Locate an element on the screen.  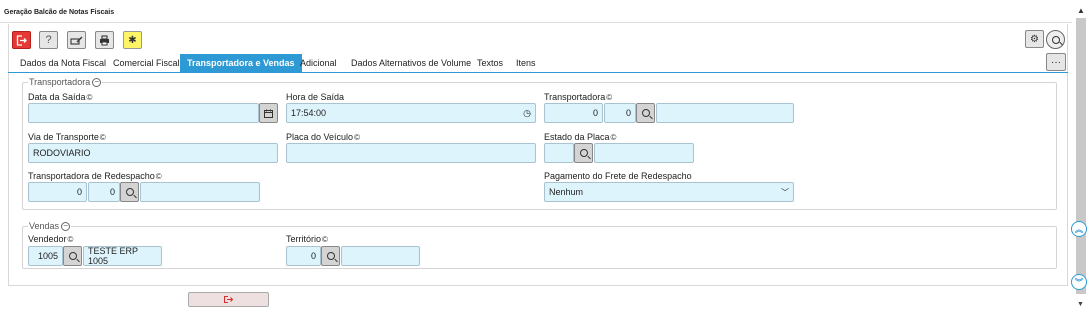
collapse-window-icon: ▲ is located at coordinates (1081, 10).